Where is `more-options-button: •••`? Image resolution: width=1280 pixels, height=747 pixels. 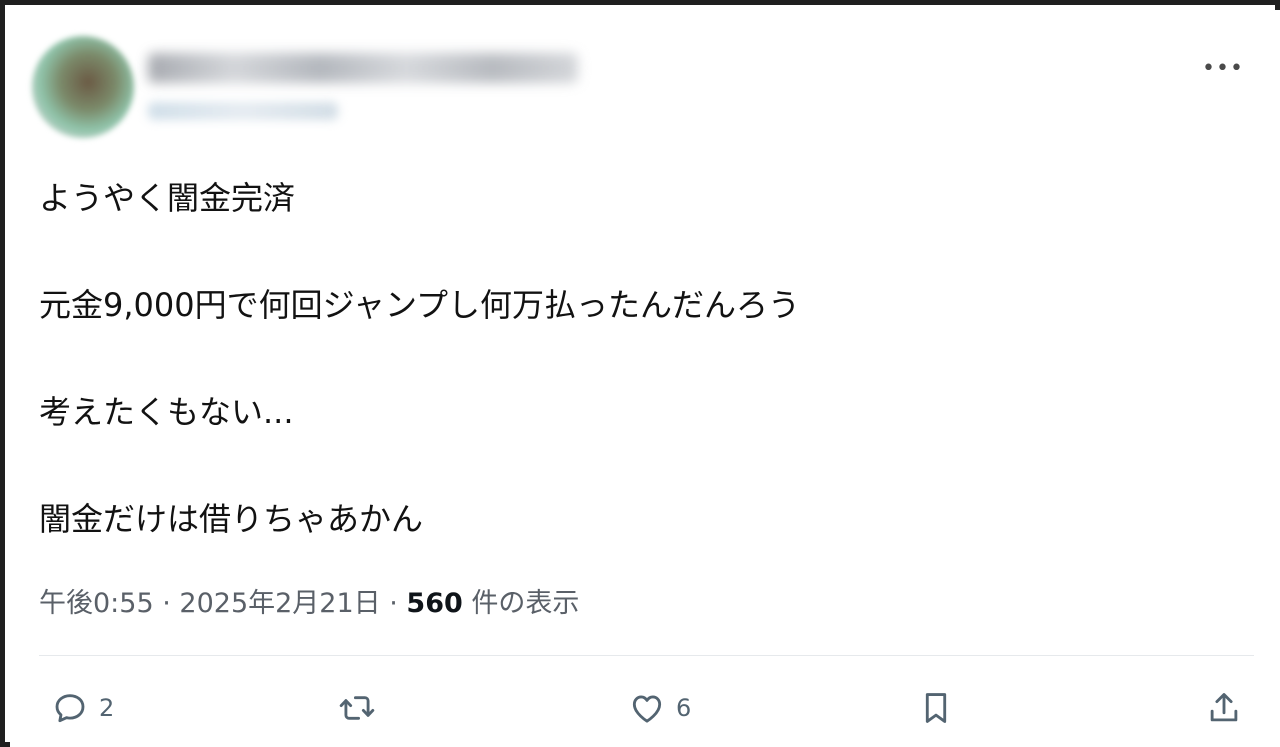 more-options-button: ••• is located at coordinates (1223, 68).